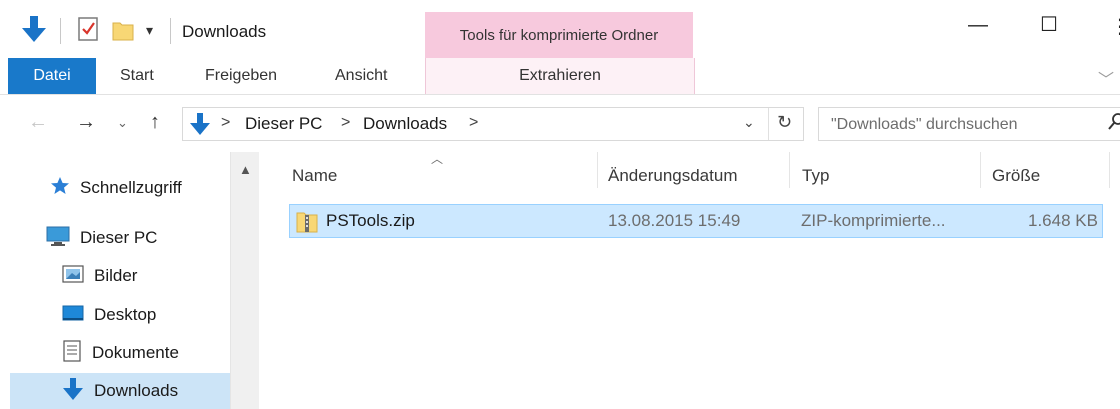 The width and height of the screenshot is (1120, 409). I want to click on tab-start: Start, so click(137, 76).